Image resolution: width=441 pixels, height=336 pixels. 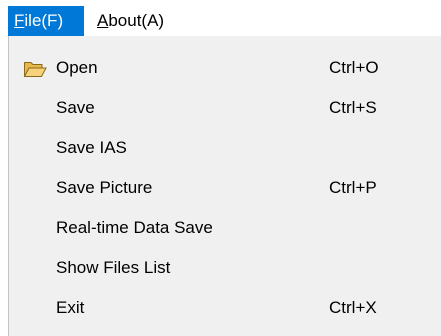 I want to click on menu-item-save-picture: Save Picture Ctrl+P, so click(x=225, y=188).